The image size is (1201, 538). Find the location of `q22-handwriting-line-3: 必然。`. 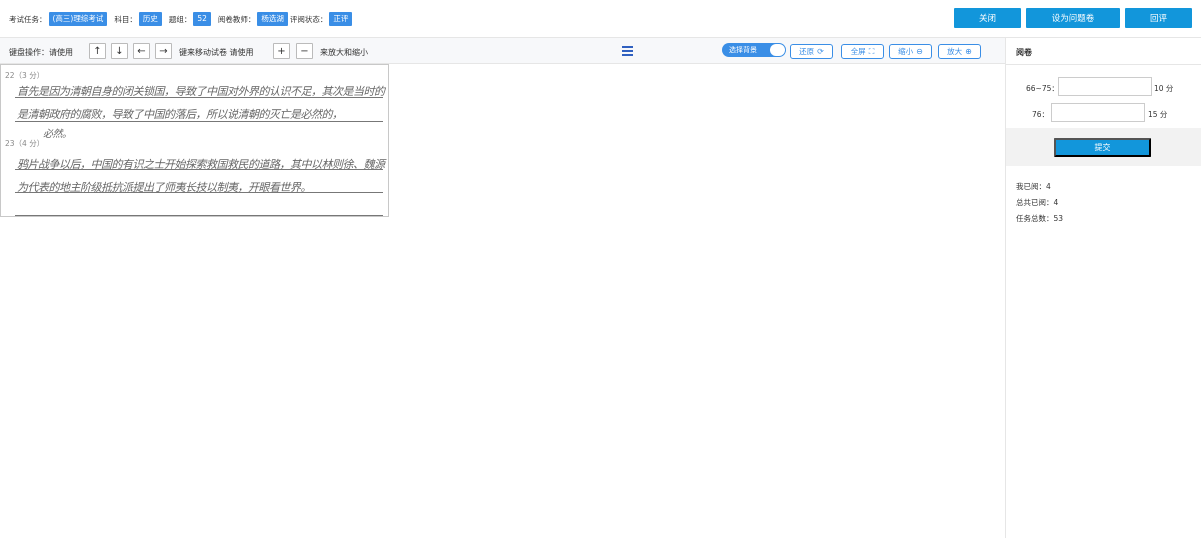

q22-handwriting-line-3: 必然。 is located at coordinates (57, 134).